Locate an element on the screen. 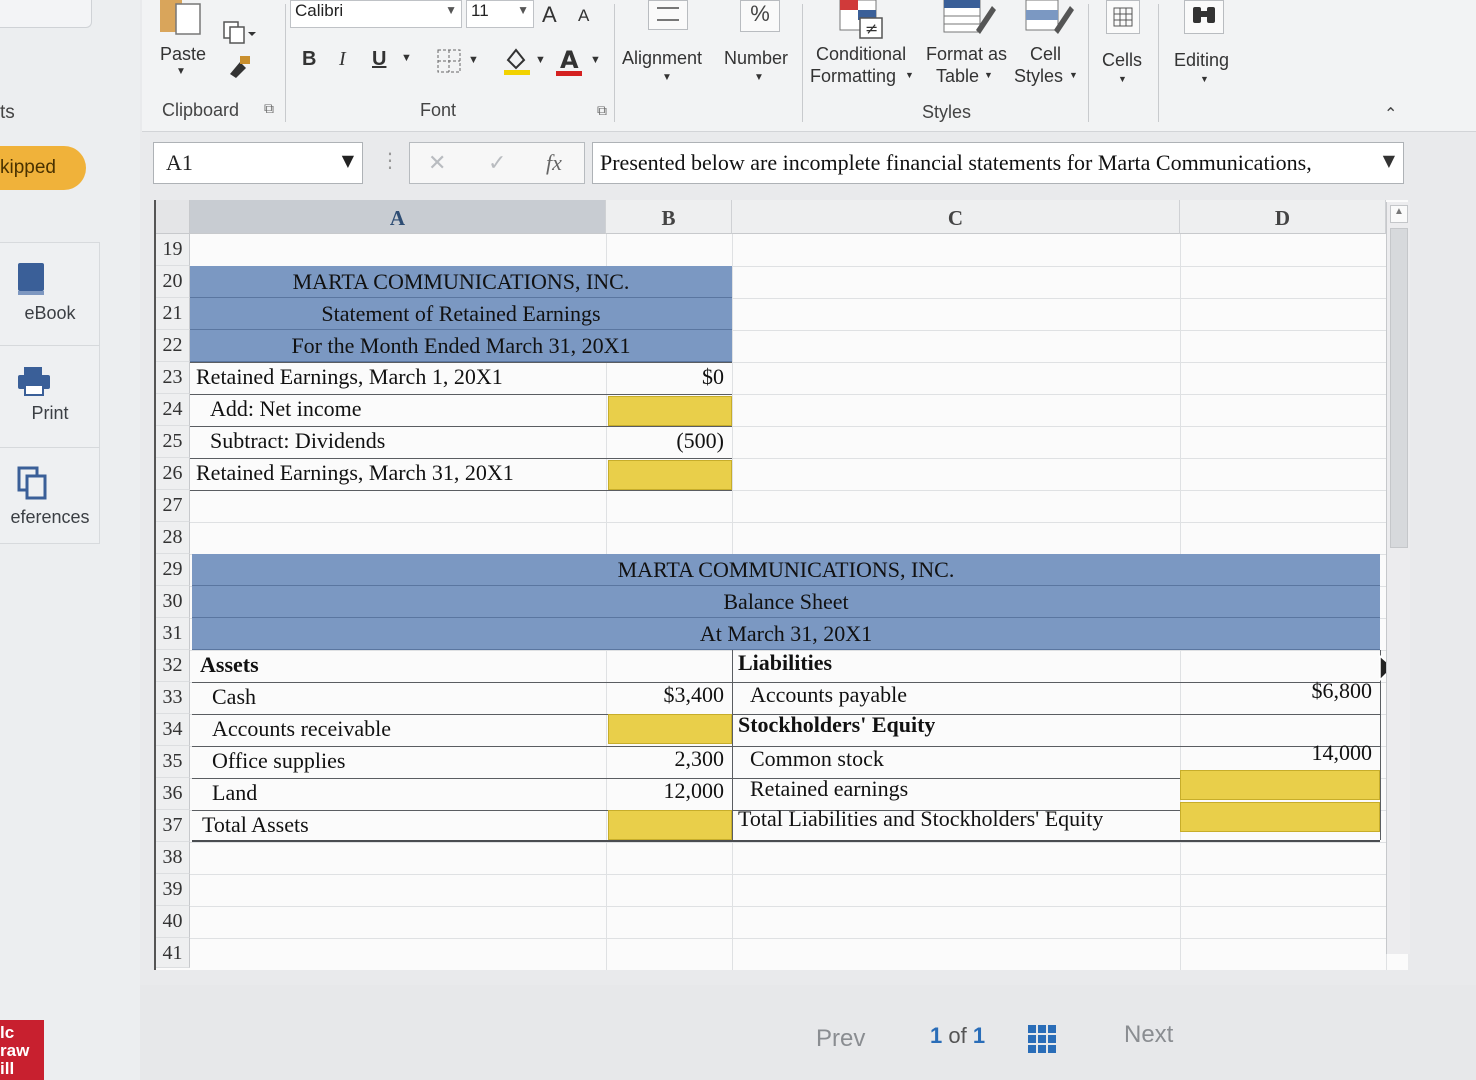 The height and width of the screenshot is (1080, 1476). total-liab-equity-input-cell is located at coordinates (1280, 817).